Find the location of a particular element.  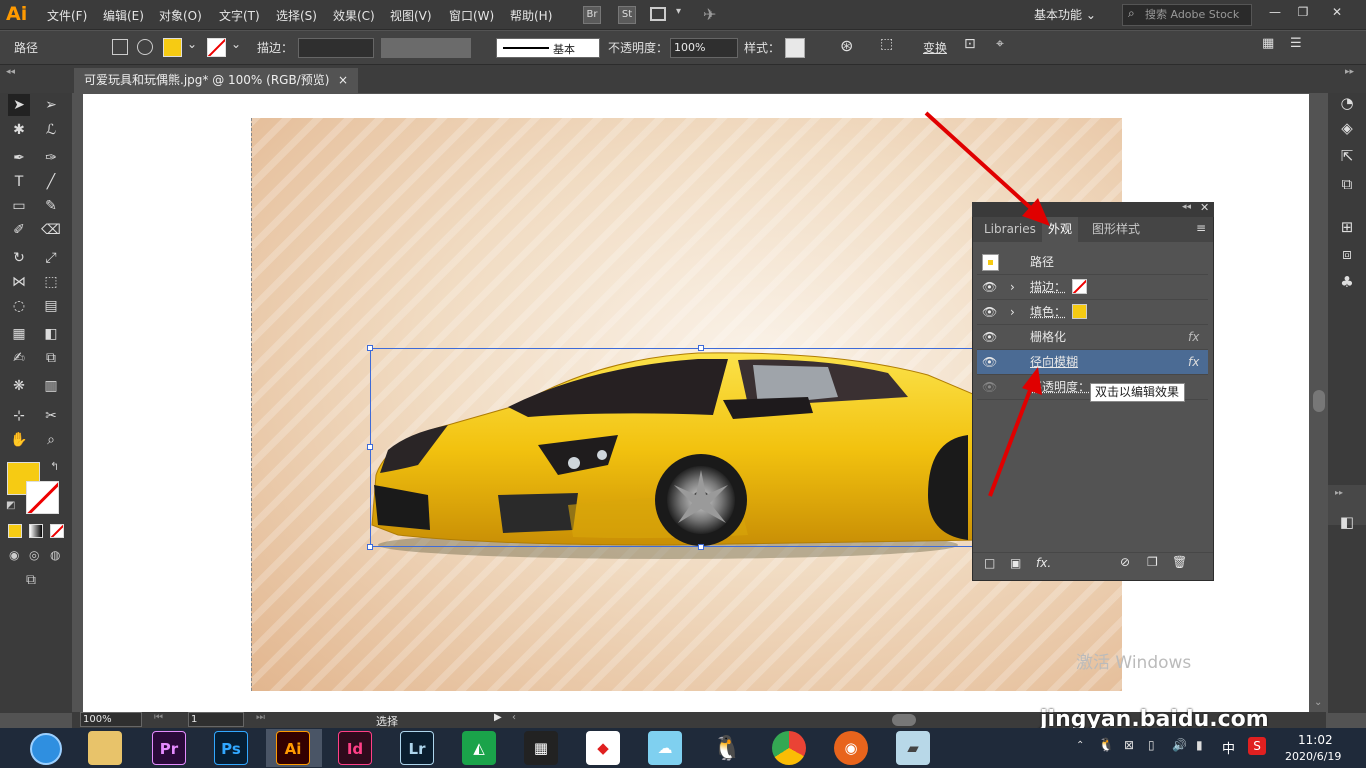

vertical-scrollbar-thumb is located at coordinates (1319, 401).